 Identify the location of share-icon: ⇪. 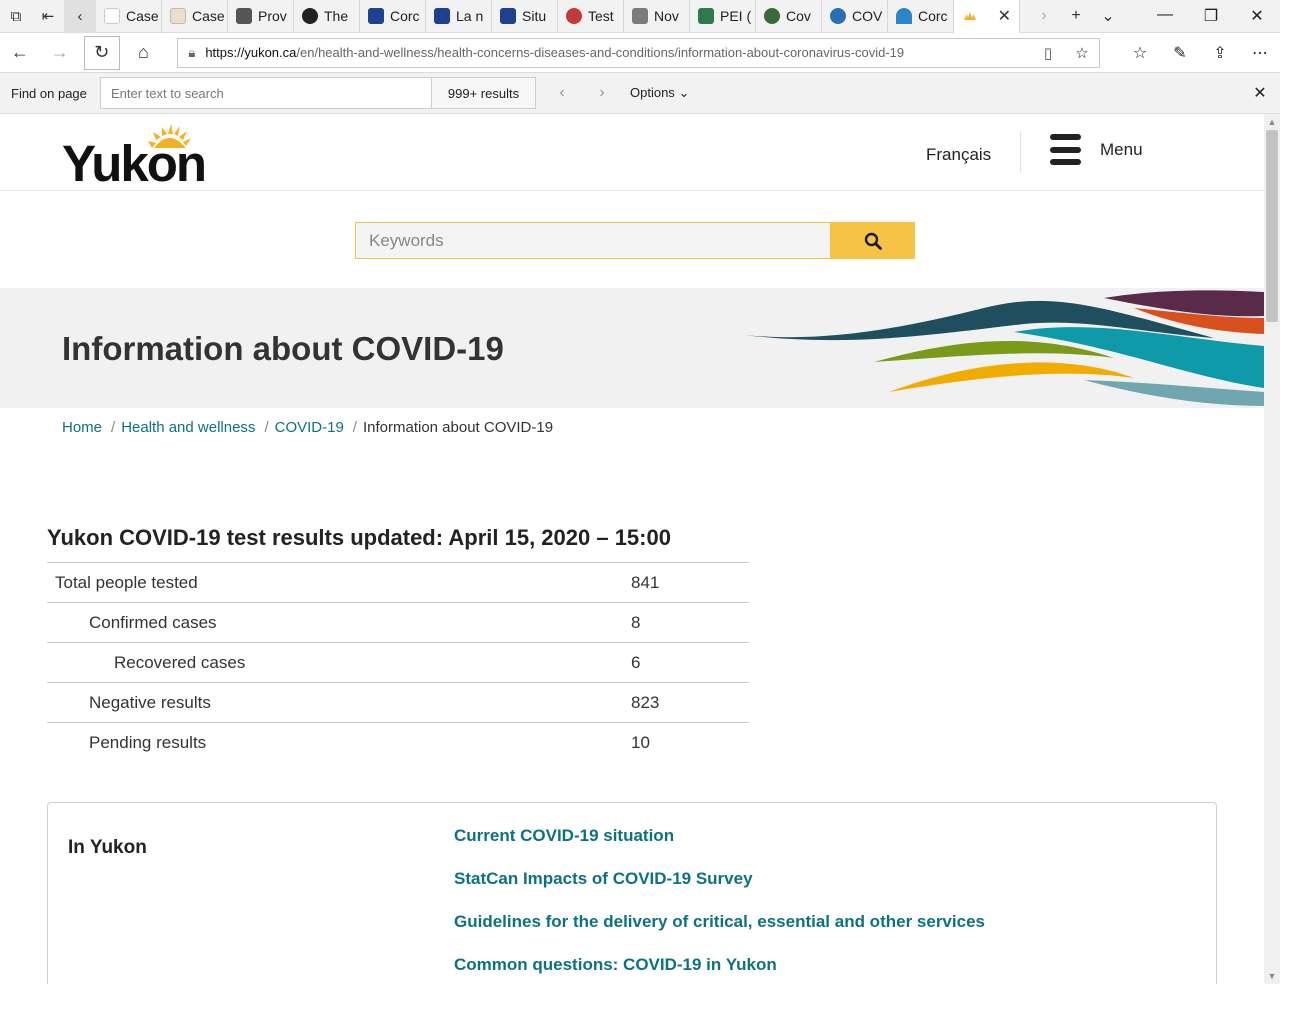
(1220, 53).